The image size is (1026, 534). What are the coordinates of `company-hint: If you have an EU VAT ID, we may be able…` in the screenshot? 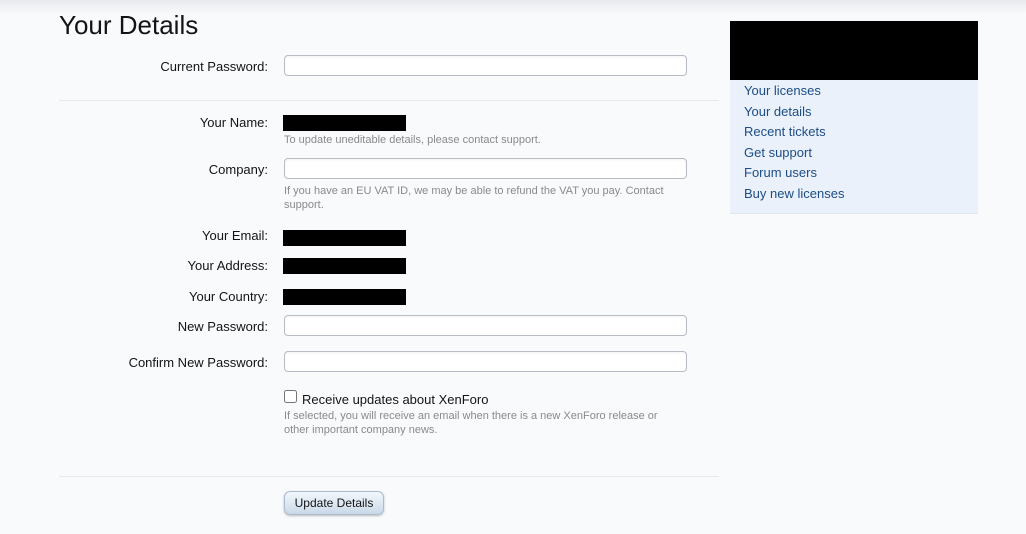 It's located at (474, 198).